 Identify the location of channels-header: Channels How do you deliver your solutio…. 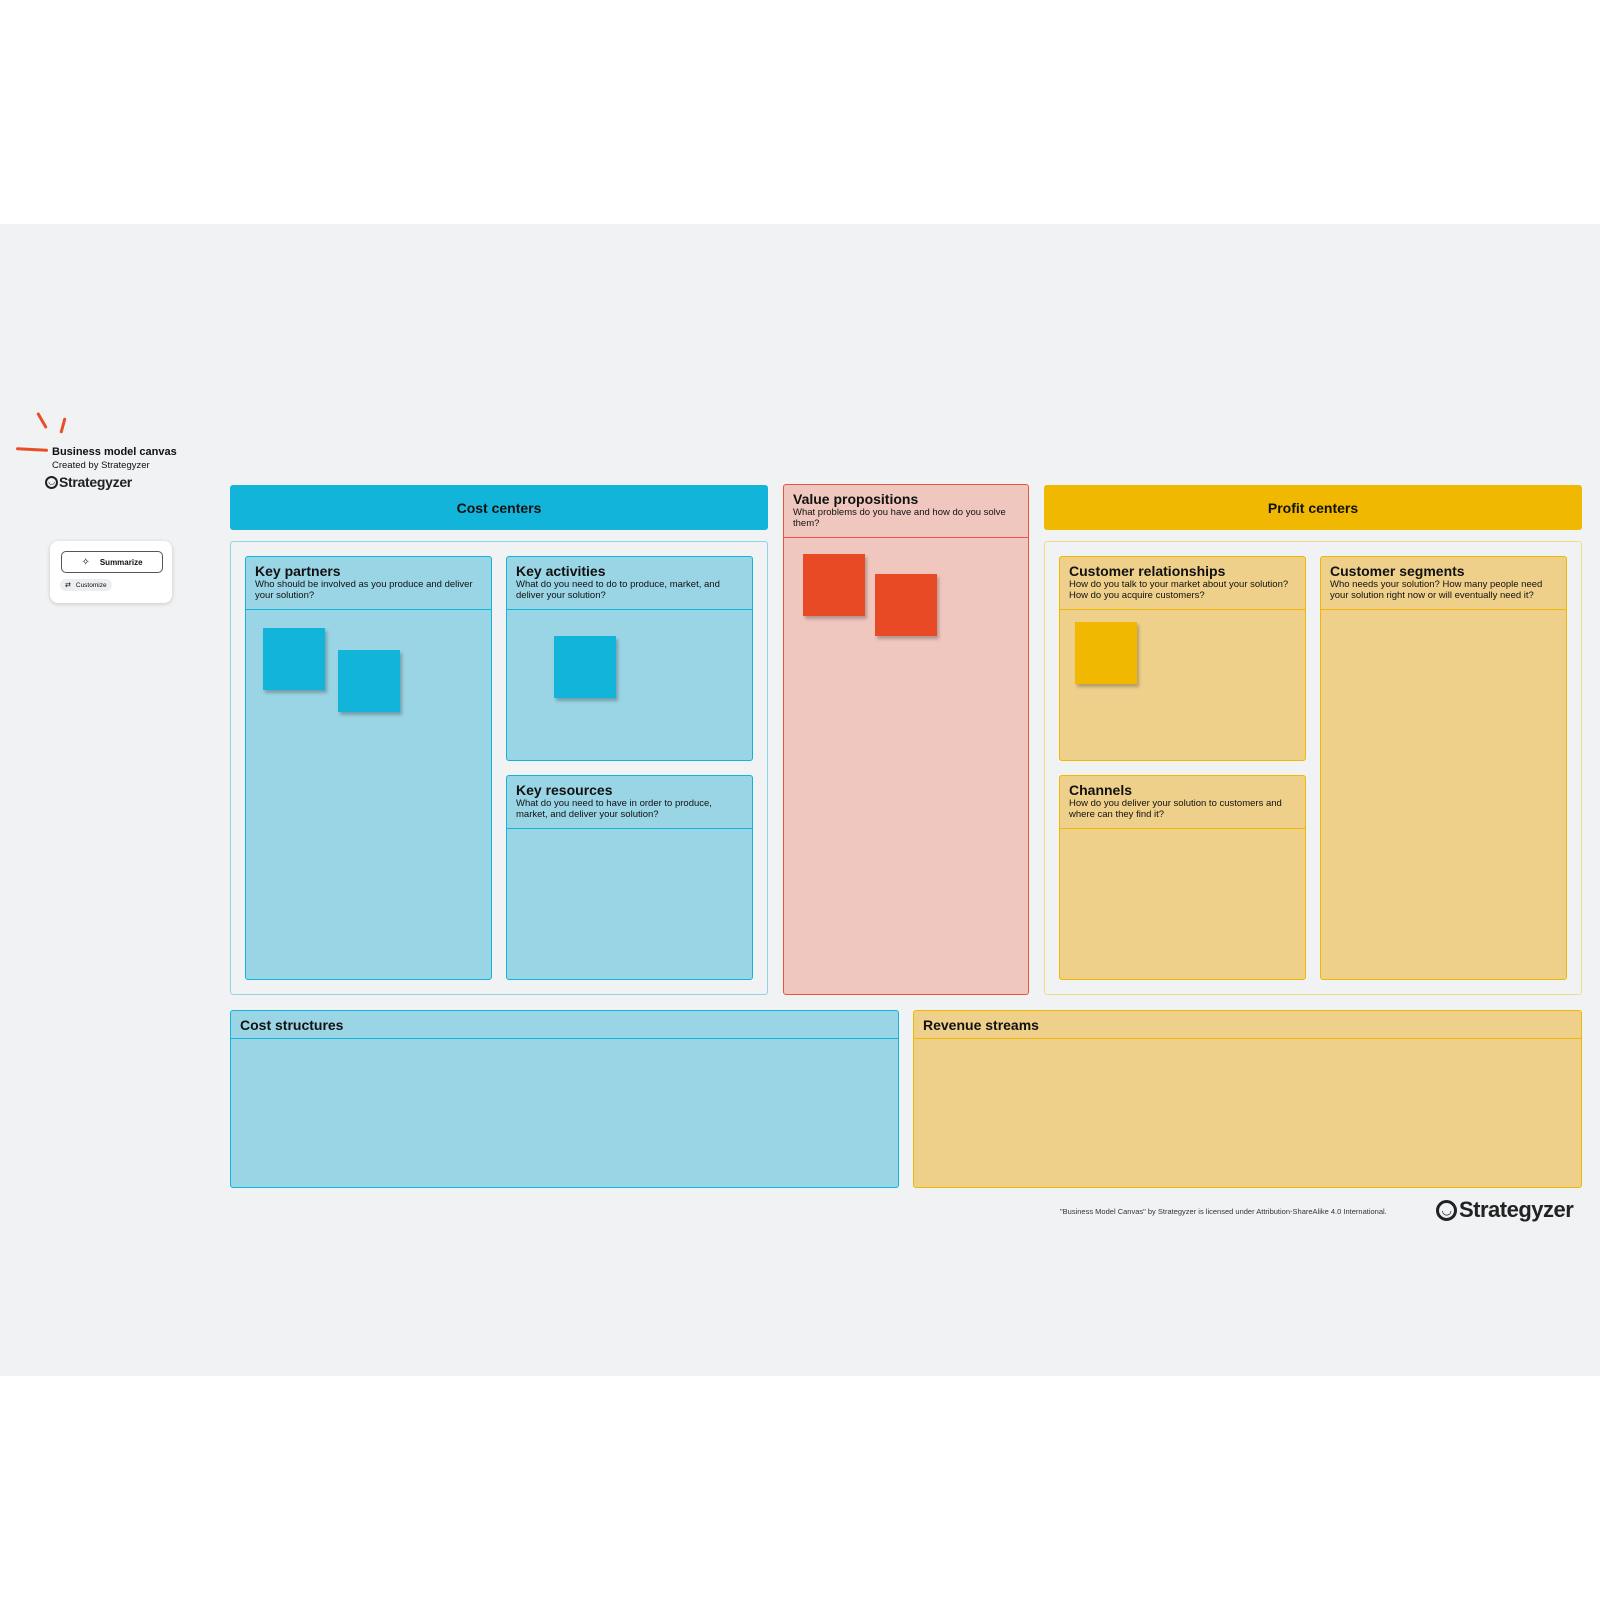
(1182, 802).